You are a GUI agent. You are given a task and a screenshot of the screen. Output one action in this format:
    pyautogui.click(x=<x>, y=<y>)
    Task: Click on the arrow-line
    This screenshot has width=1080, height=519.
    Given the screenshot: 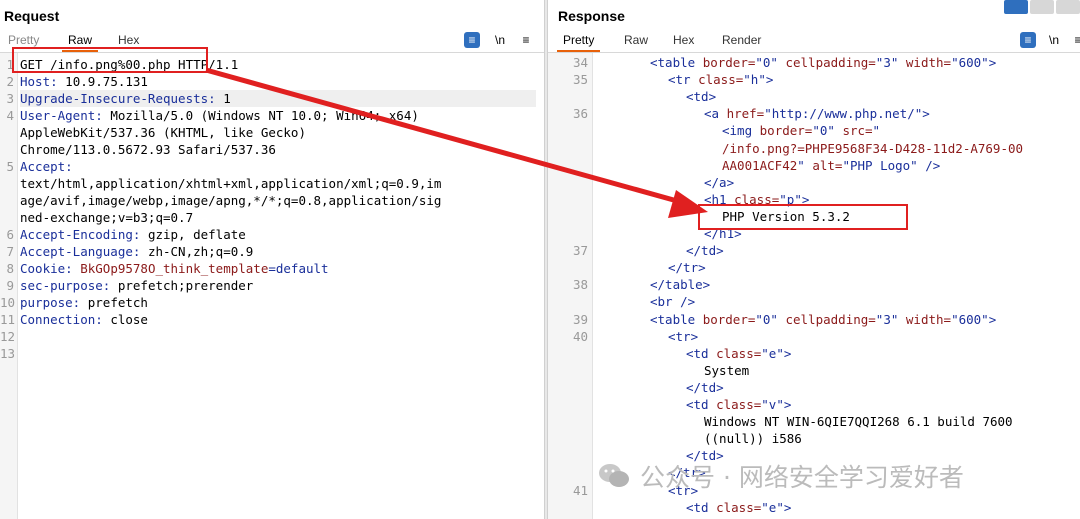 What is the action you would take?
    pyautogui.click(x=447, y=137)
    